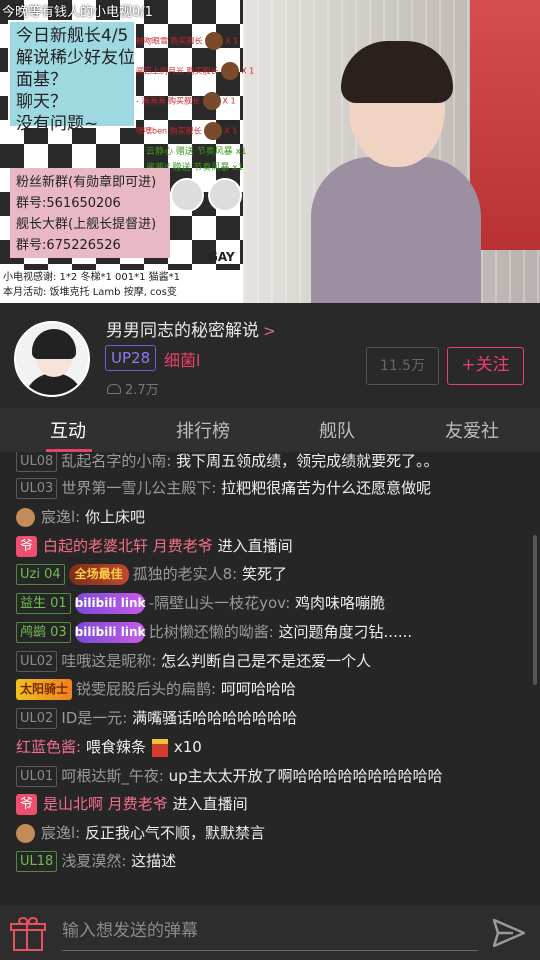 The width and height of the screenshot is (540, 960). What do you see at coordinates (98, 574) in the screenshot?
I see `title-badge: 全场最佳` at bounding box center [98, 574].